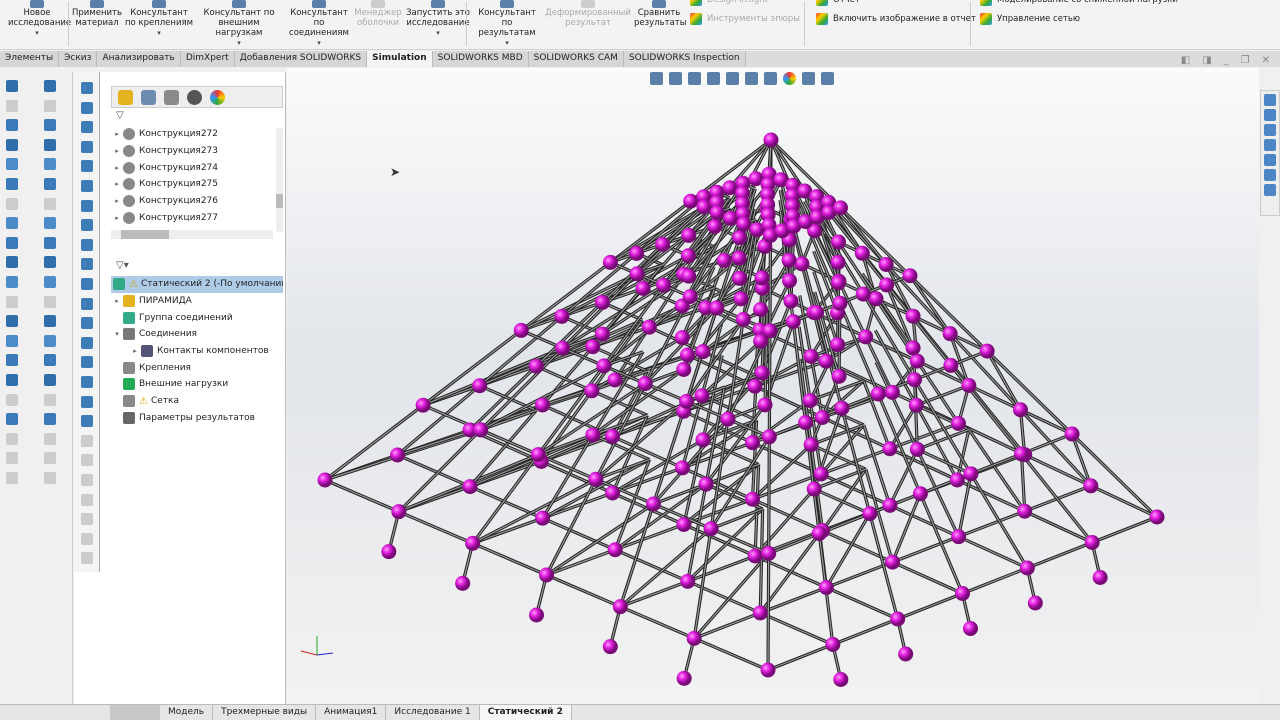 The width and height of the screenshot is (1280, 720). What do you see at coordinates (197, 167) in the screenshot?
I see `tree-item: ▸ Конструкция274` at bounding box center [197, 167].